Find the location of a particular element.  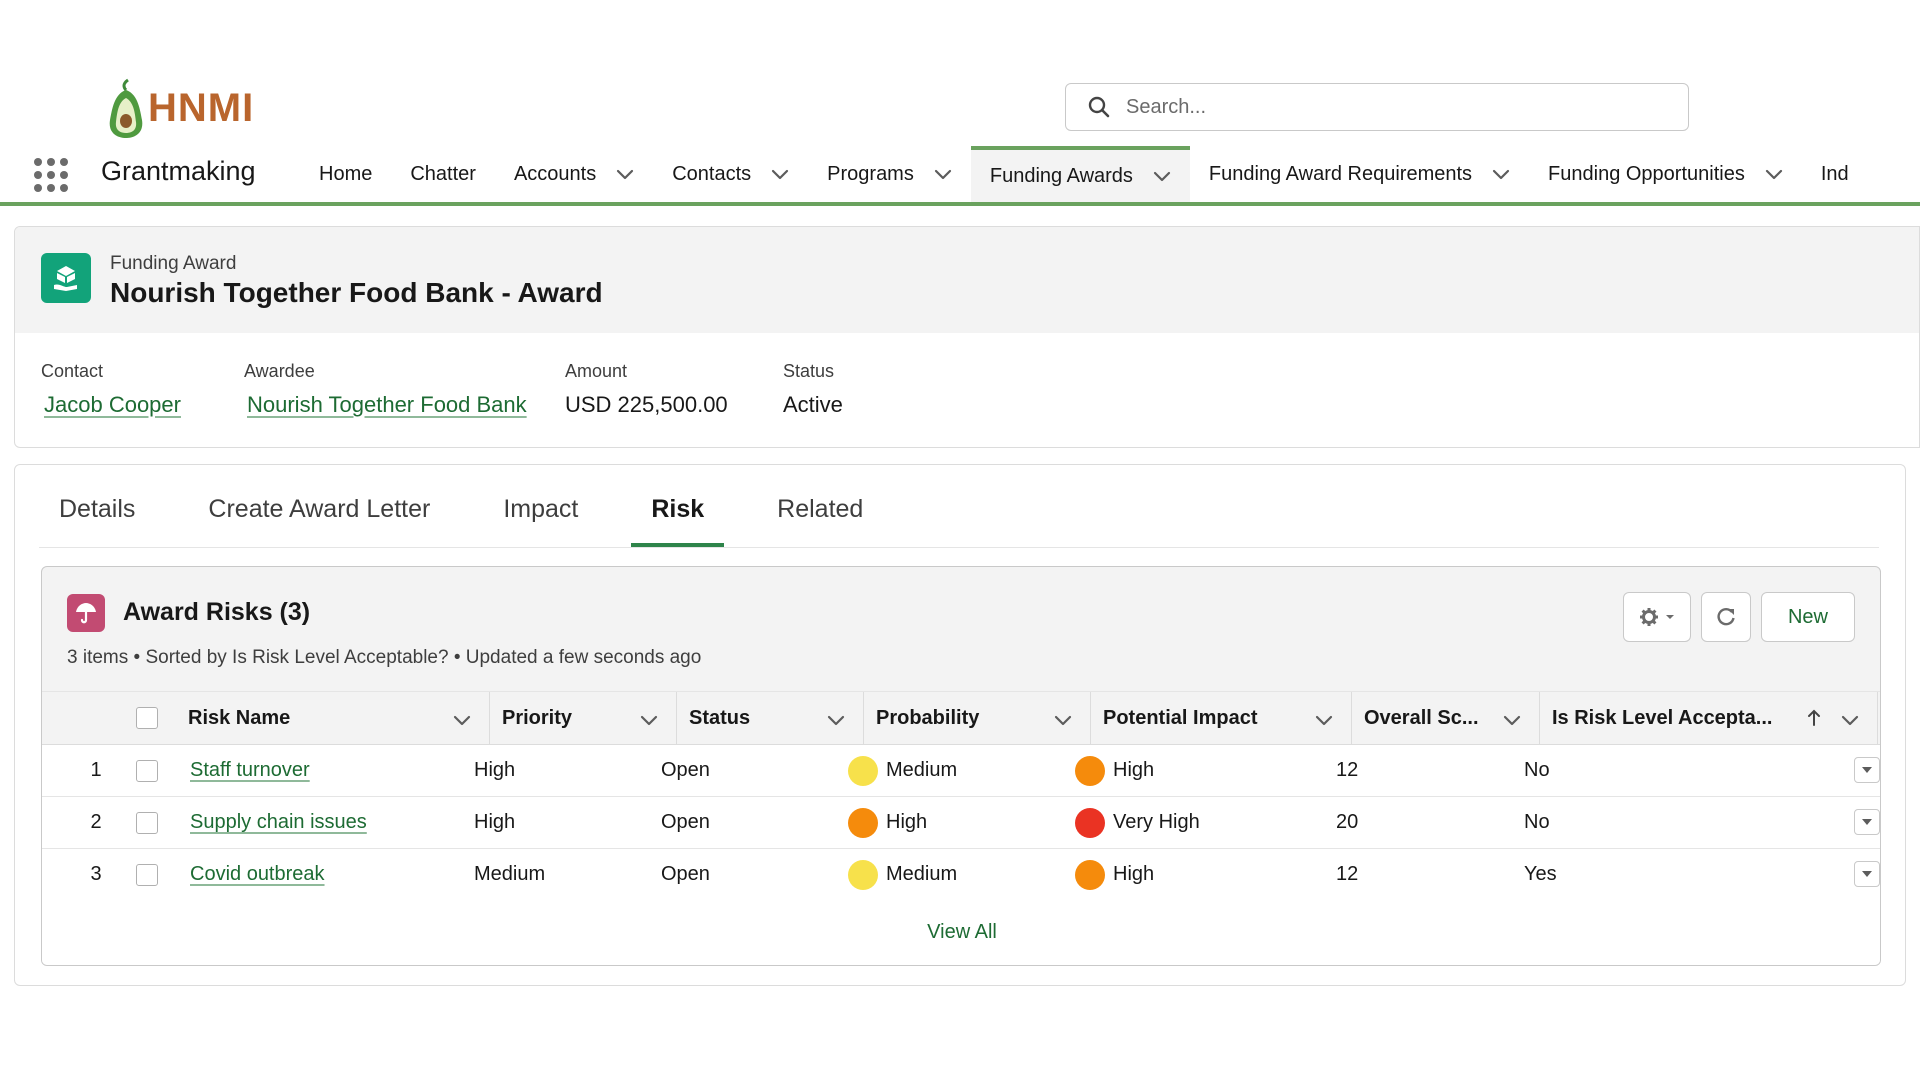

nav-item-ind: Ind is located at coordinates (1835, 174).